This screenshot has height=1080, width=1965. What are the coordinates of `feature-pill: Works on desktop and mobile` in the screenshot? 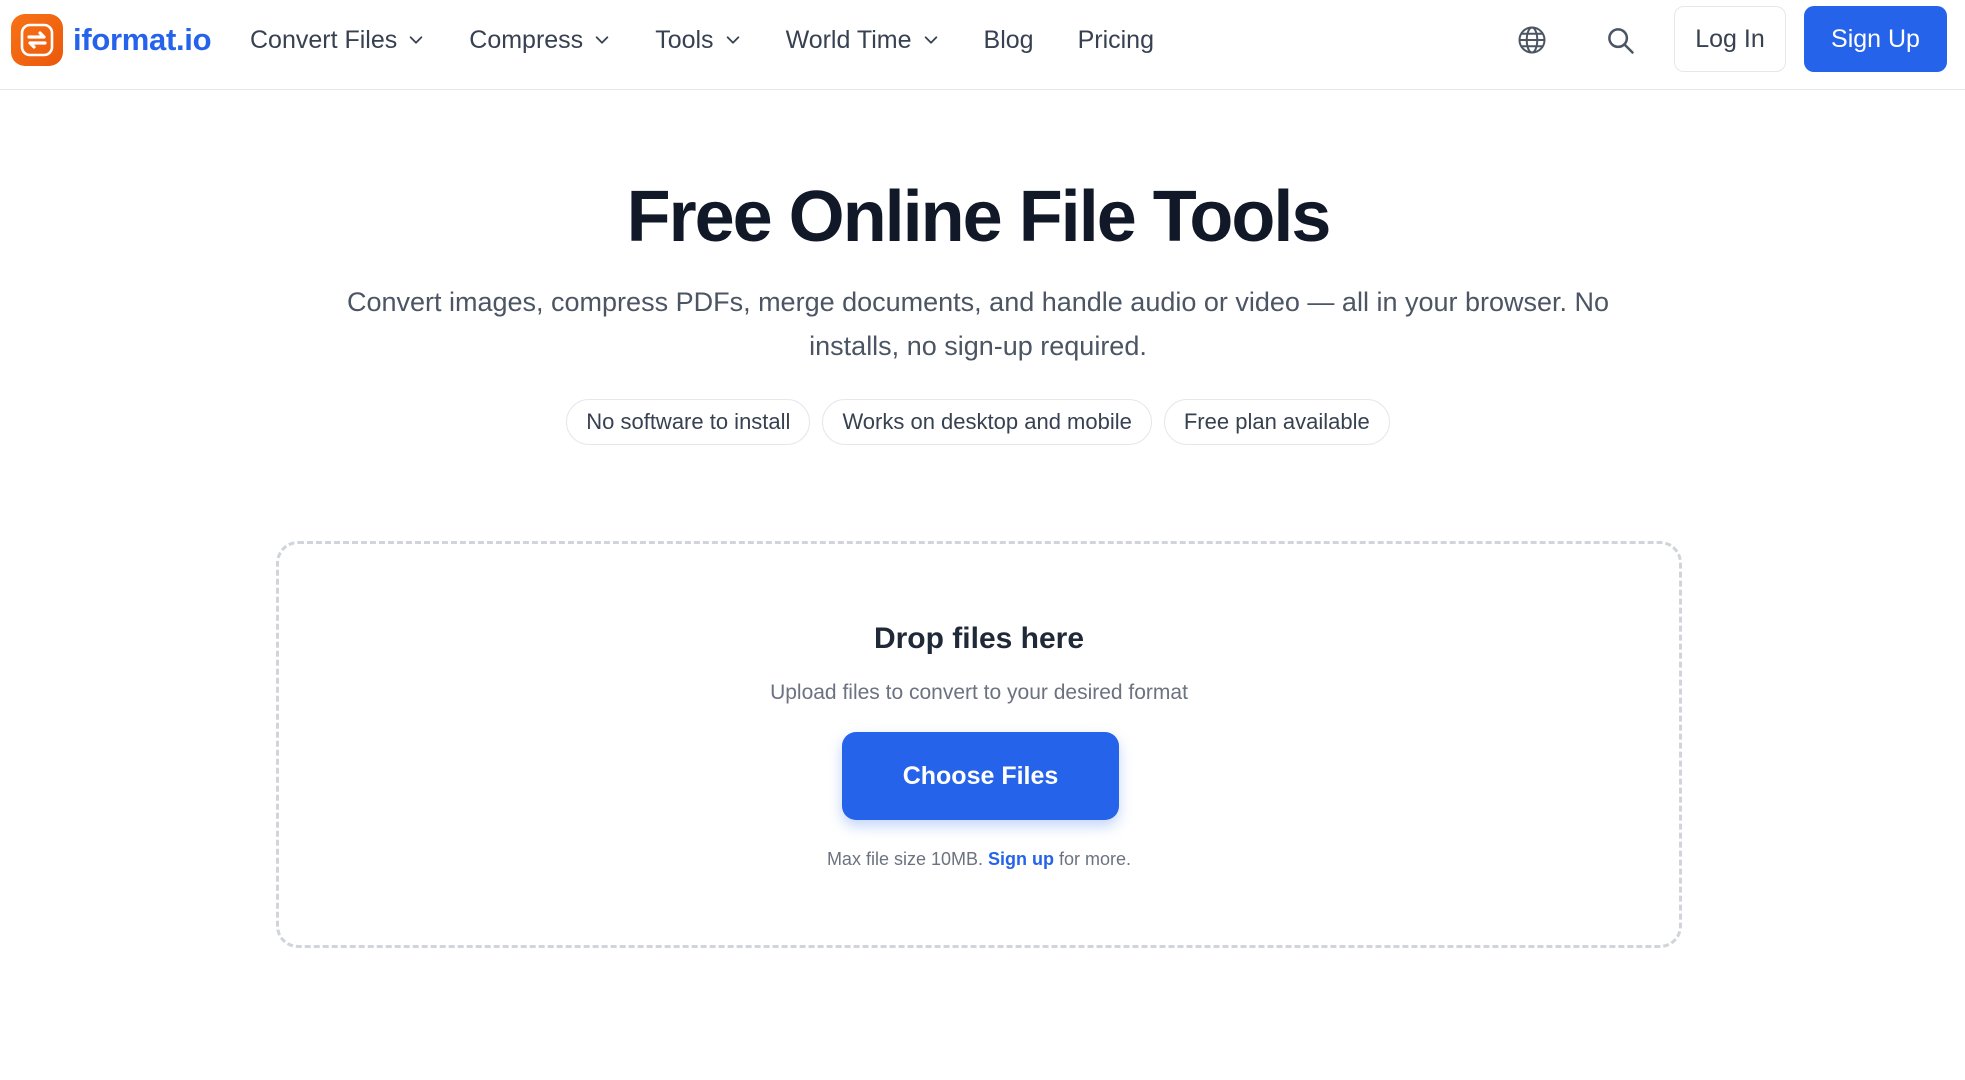 It's located at (987, 422).